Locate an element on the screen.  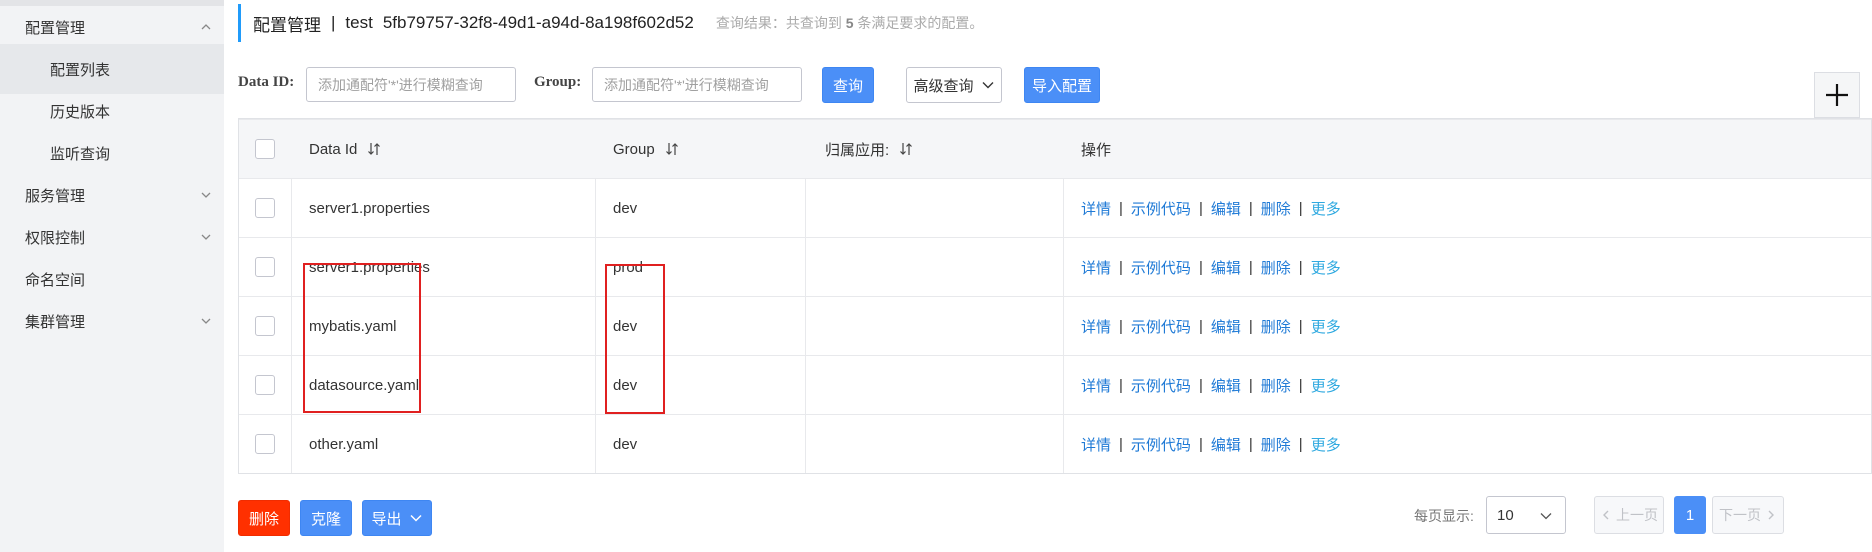
group-input is located at coordinates (697, 84).